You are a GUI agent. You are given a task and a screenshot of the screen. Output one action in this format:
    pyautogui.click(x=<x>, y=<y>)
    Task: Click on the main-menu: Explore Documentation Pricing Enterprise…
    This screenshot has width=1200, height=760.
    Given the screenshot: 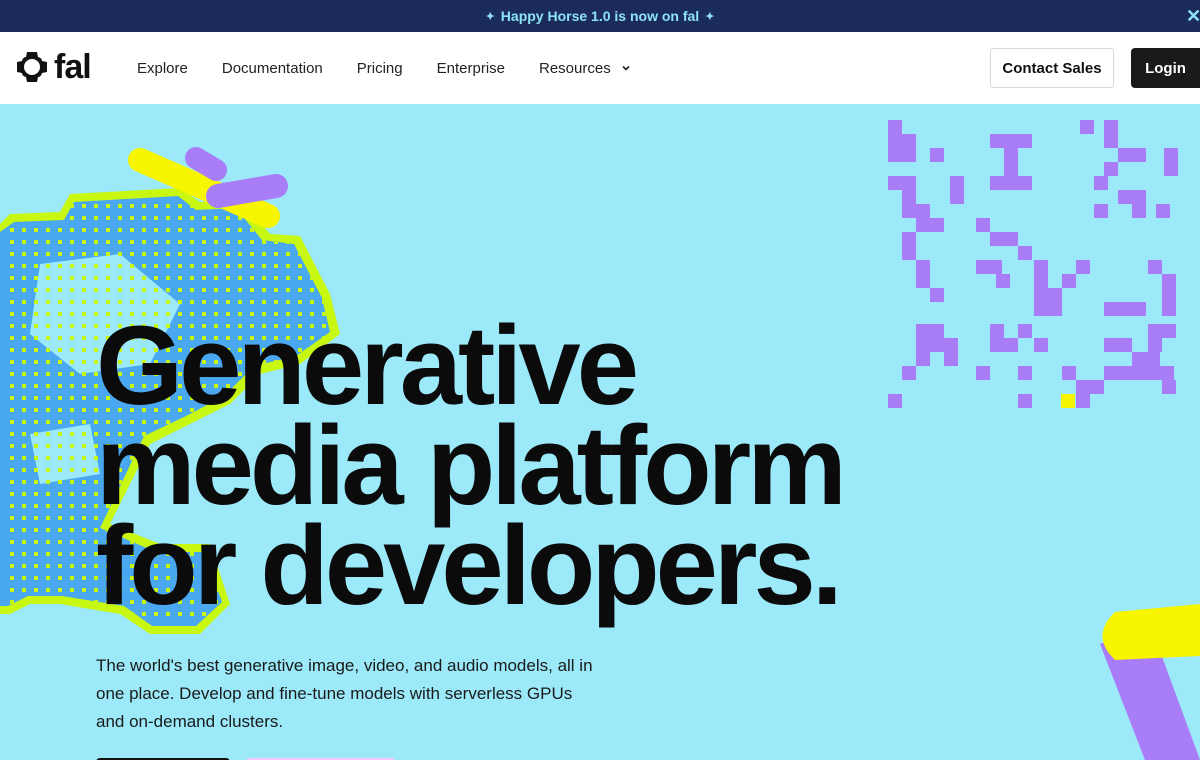 What is the action you would take?
    pyautogui.click(x=401, y=68)
    